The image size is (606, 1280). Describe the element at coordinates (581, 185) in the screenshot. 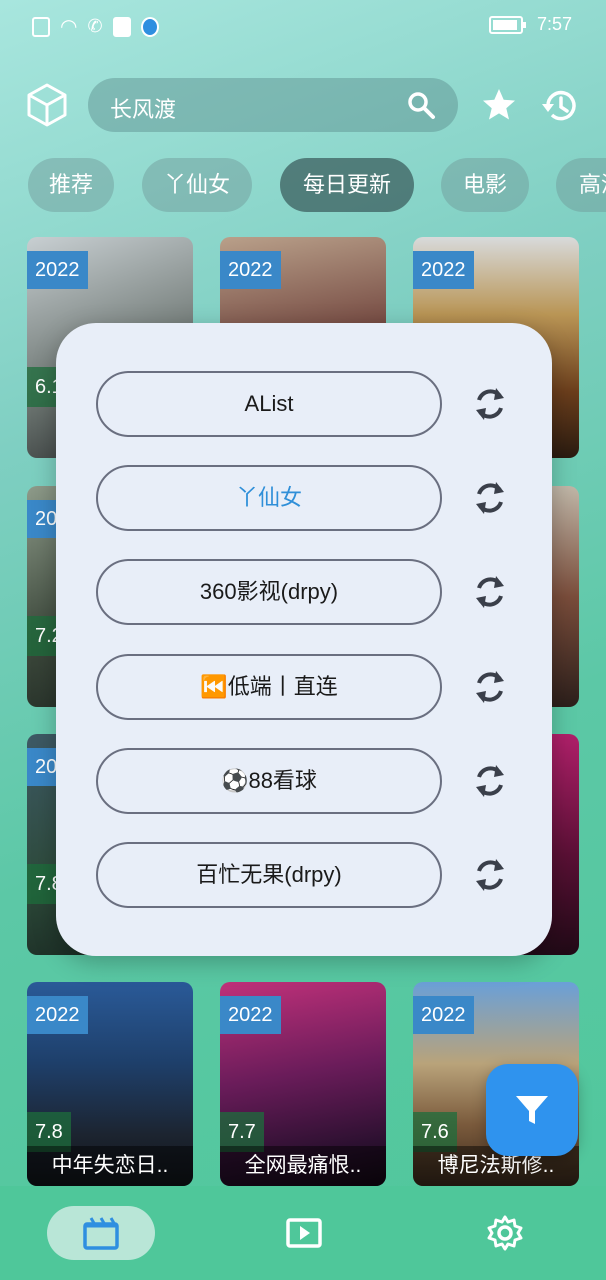

I see `tab-hd: 高清` at that location.